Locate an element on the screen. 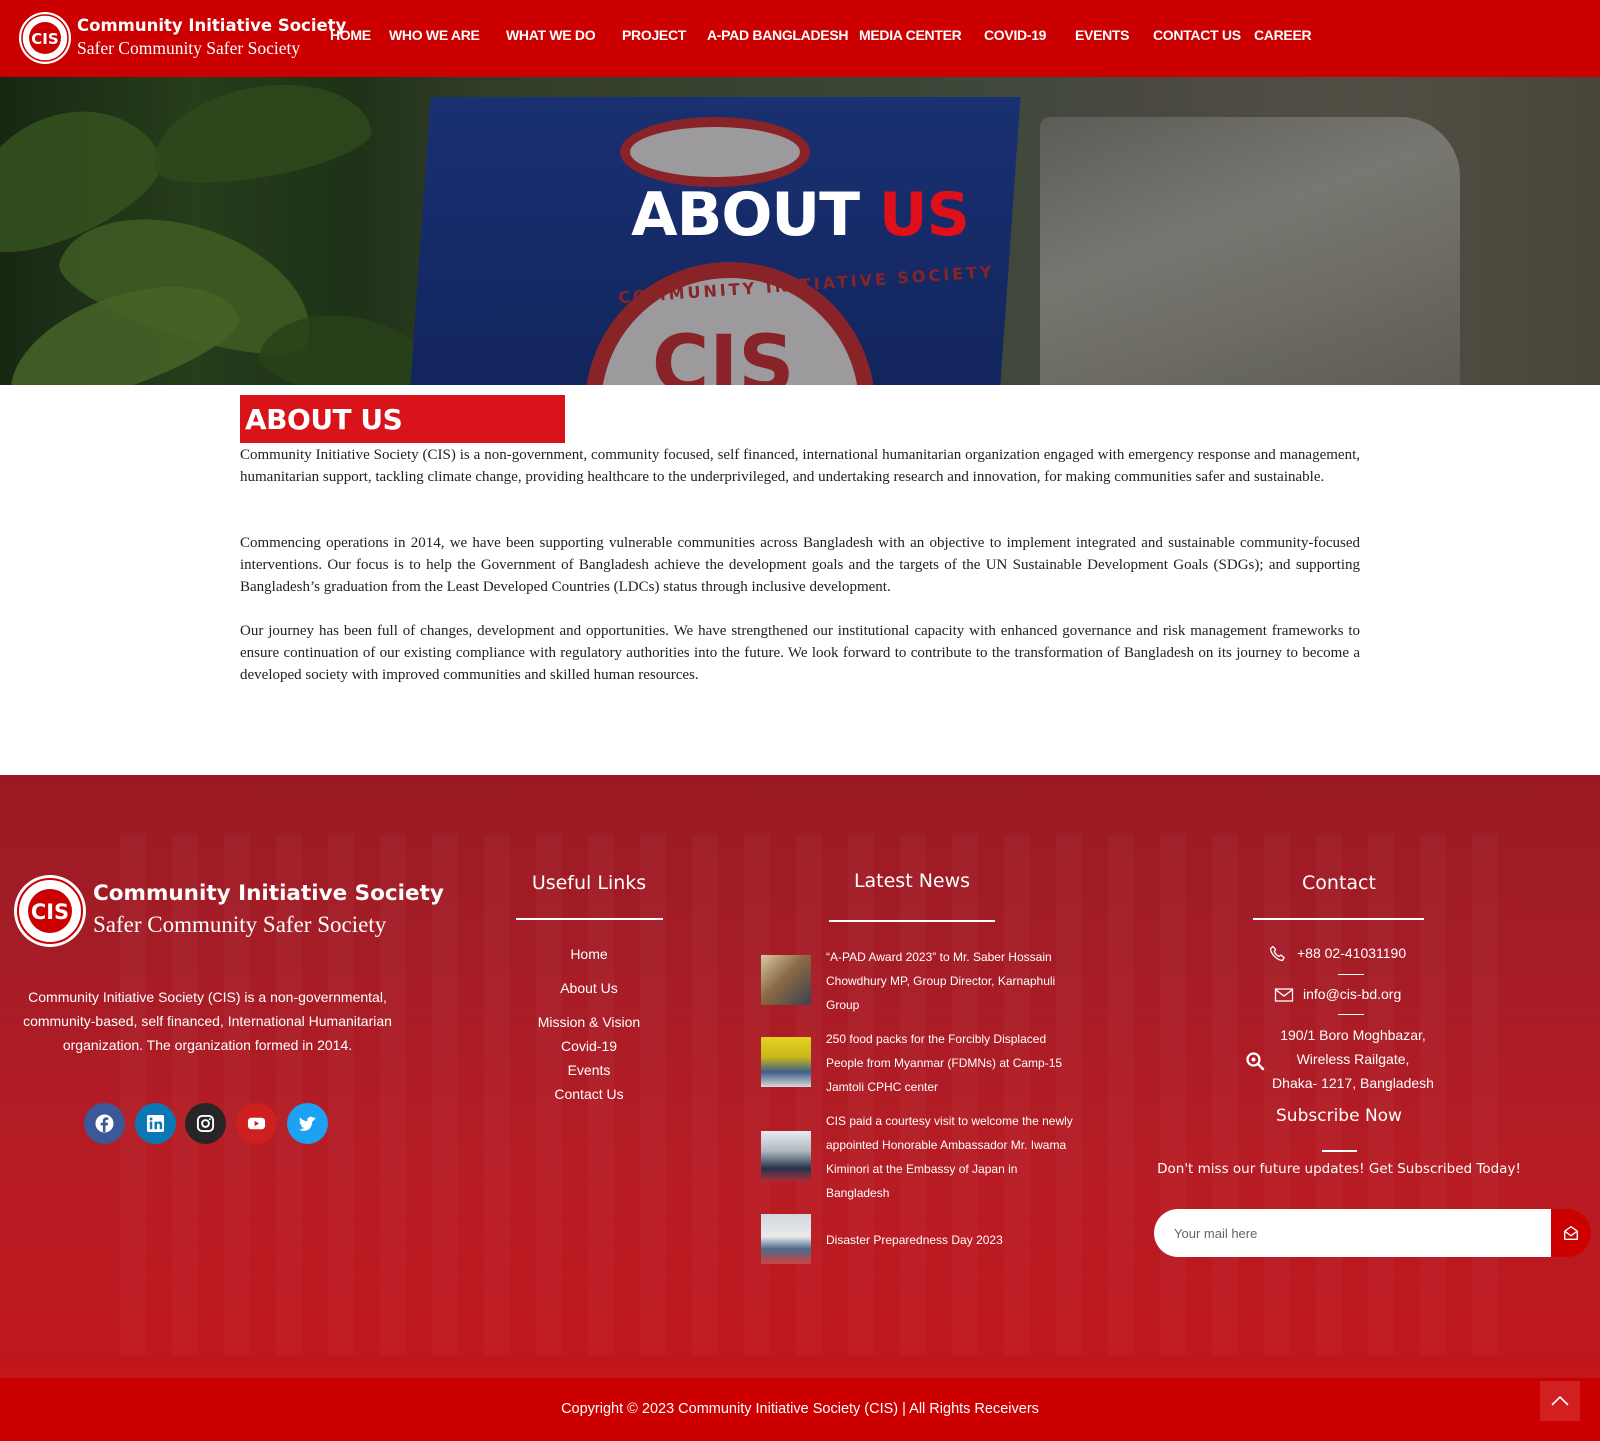 Image resolution: width=1600 pixels, height=1441 pixels. back-to-top-button is located at coordinates (1560, 1401).